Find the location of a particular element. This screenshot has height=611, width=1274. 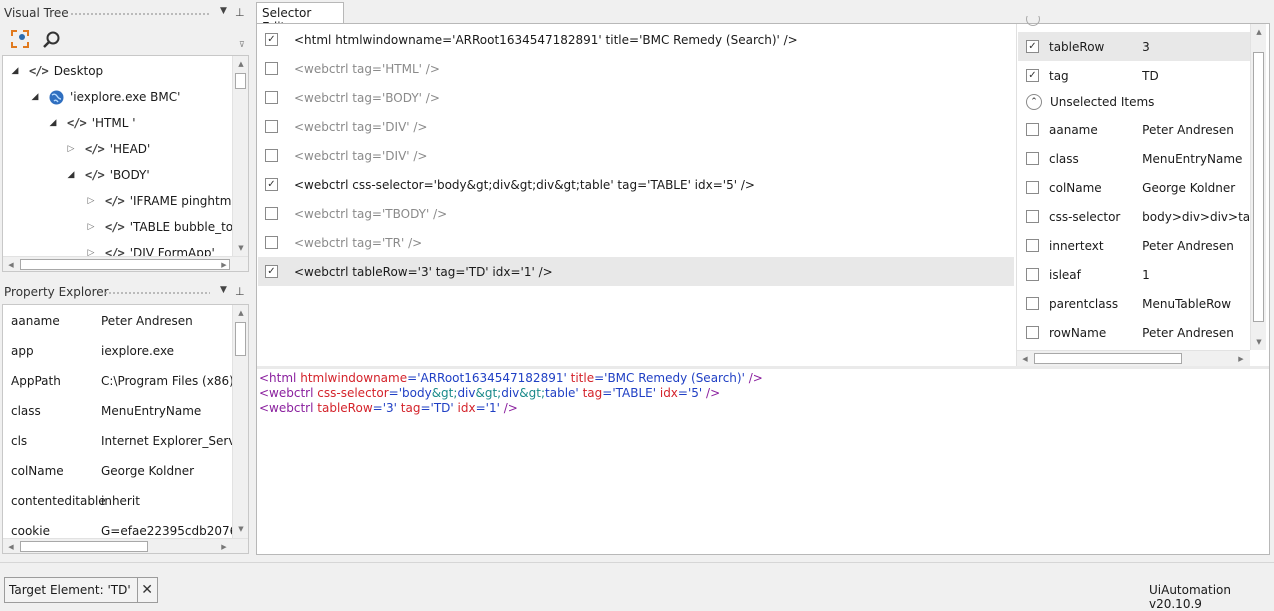

property-row: aaname Peter Andresen is located at coordinates (122, 321).